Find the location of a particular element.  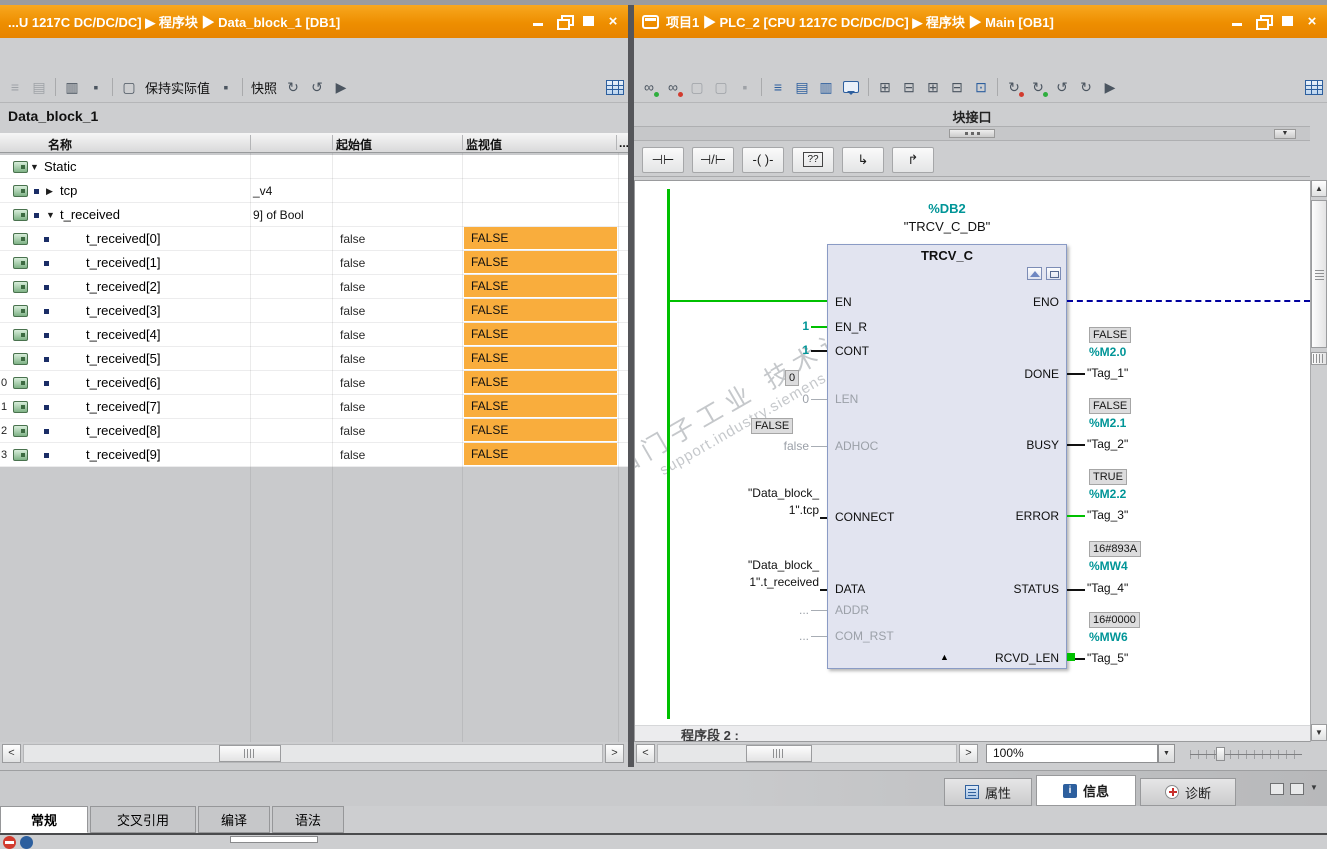

keep-actual-values-icon: ▢ is located at coordinates (129, 87).